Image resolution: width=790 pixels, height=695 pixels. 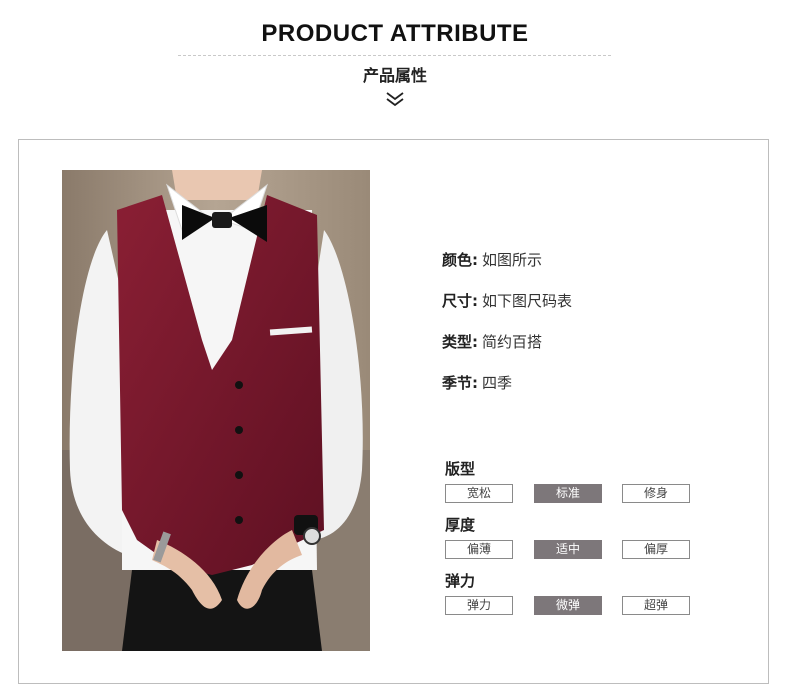 I want to click on attribute-value: 简约百搭, so click(x=512, y=342).